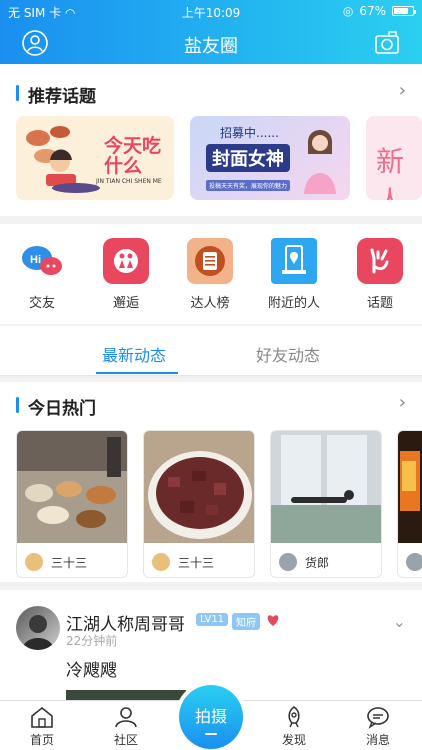 This screenshot has width=422, height=750. What do you see at coordinates (390, 172) in the screenshot?
I see `topic-card-title: 新人` at bounding box center [390, 172].